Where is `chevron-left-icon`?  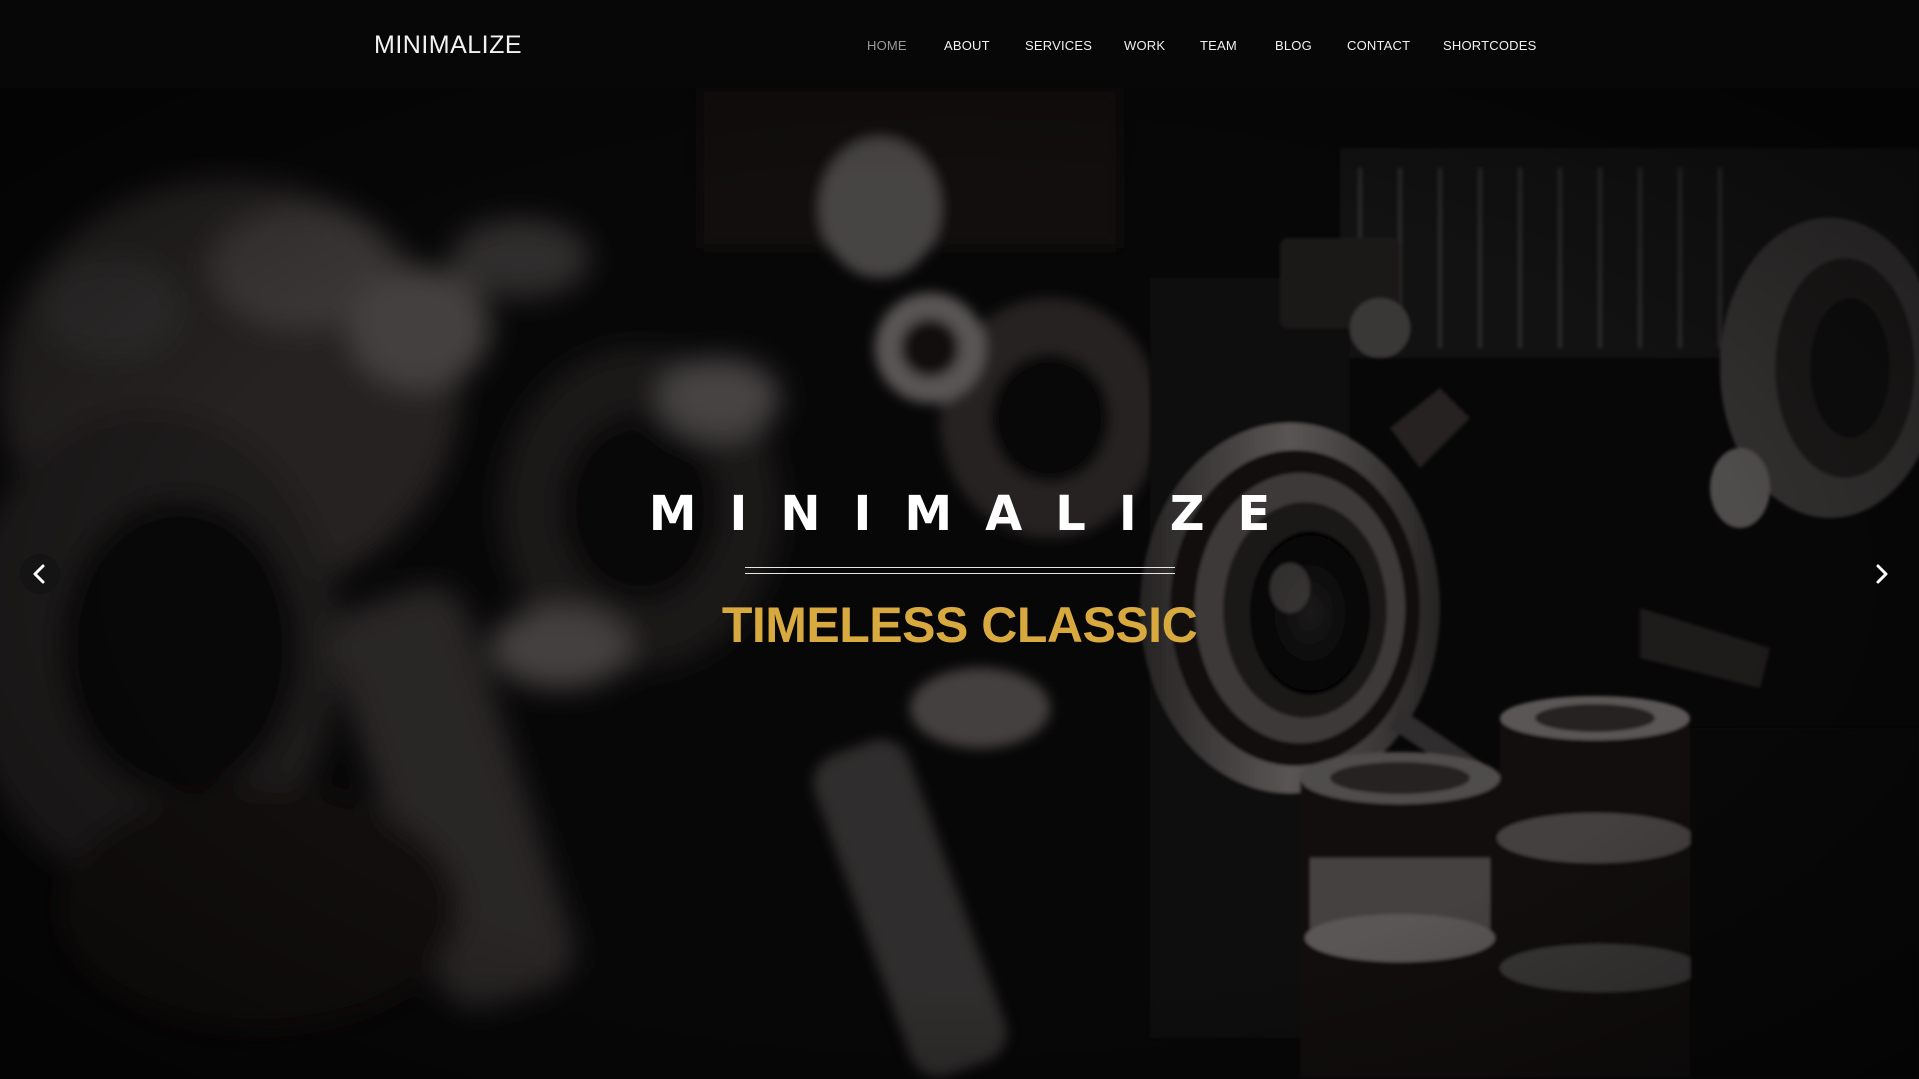
chevron-left-icon is located at coordinates (39, 574).